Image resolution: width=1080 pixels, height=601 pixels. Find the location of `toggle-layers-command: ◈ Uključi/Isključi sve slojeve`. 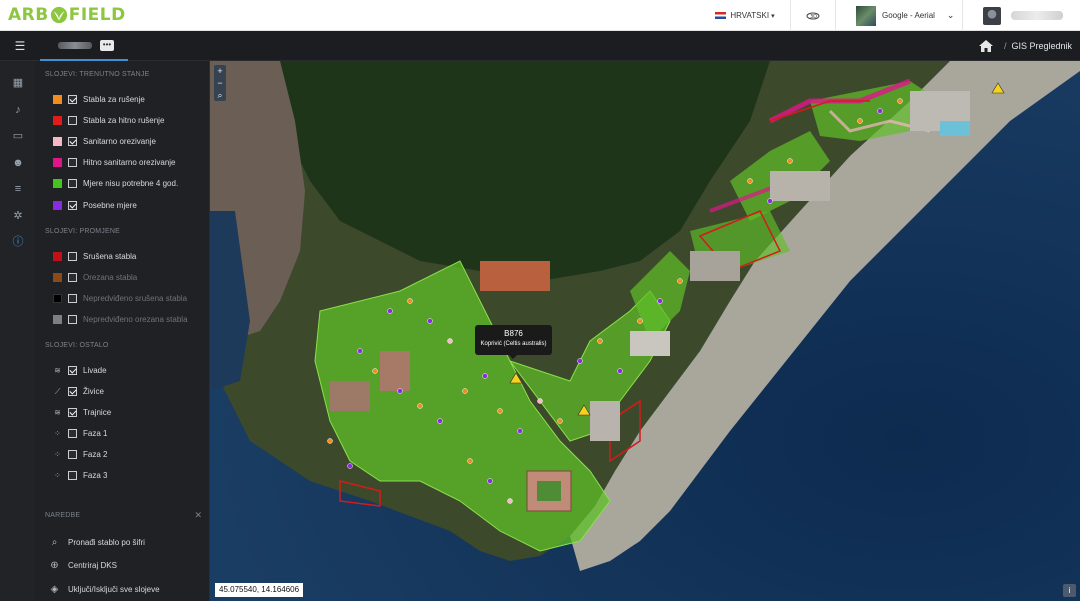

toggle-layers-command: ◈ Uključi/Isključi sve slojeve is located at coordinates (104, 589).